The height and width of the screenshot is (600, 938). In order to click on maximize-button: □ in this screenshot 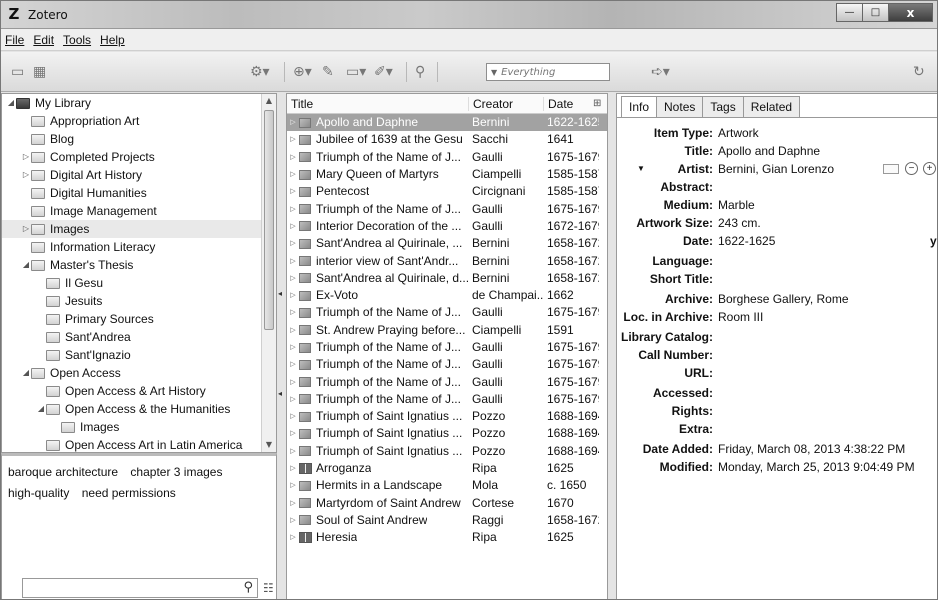, I will do `click(875, 12)`.